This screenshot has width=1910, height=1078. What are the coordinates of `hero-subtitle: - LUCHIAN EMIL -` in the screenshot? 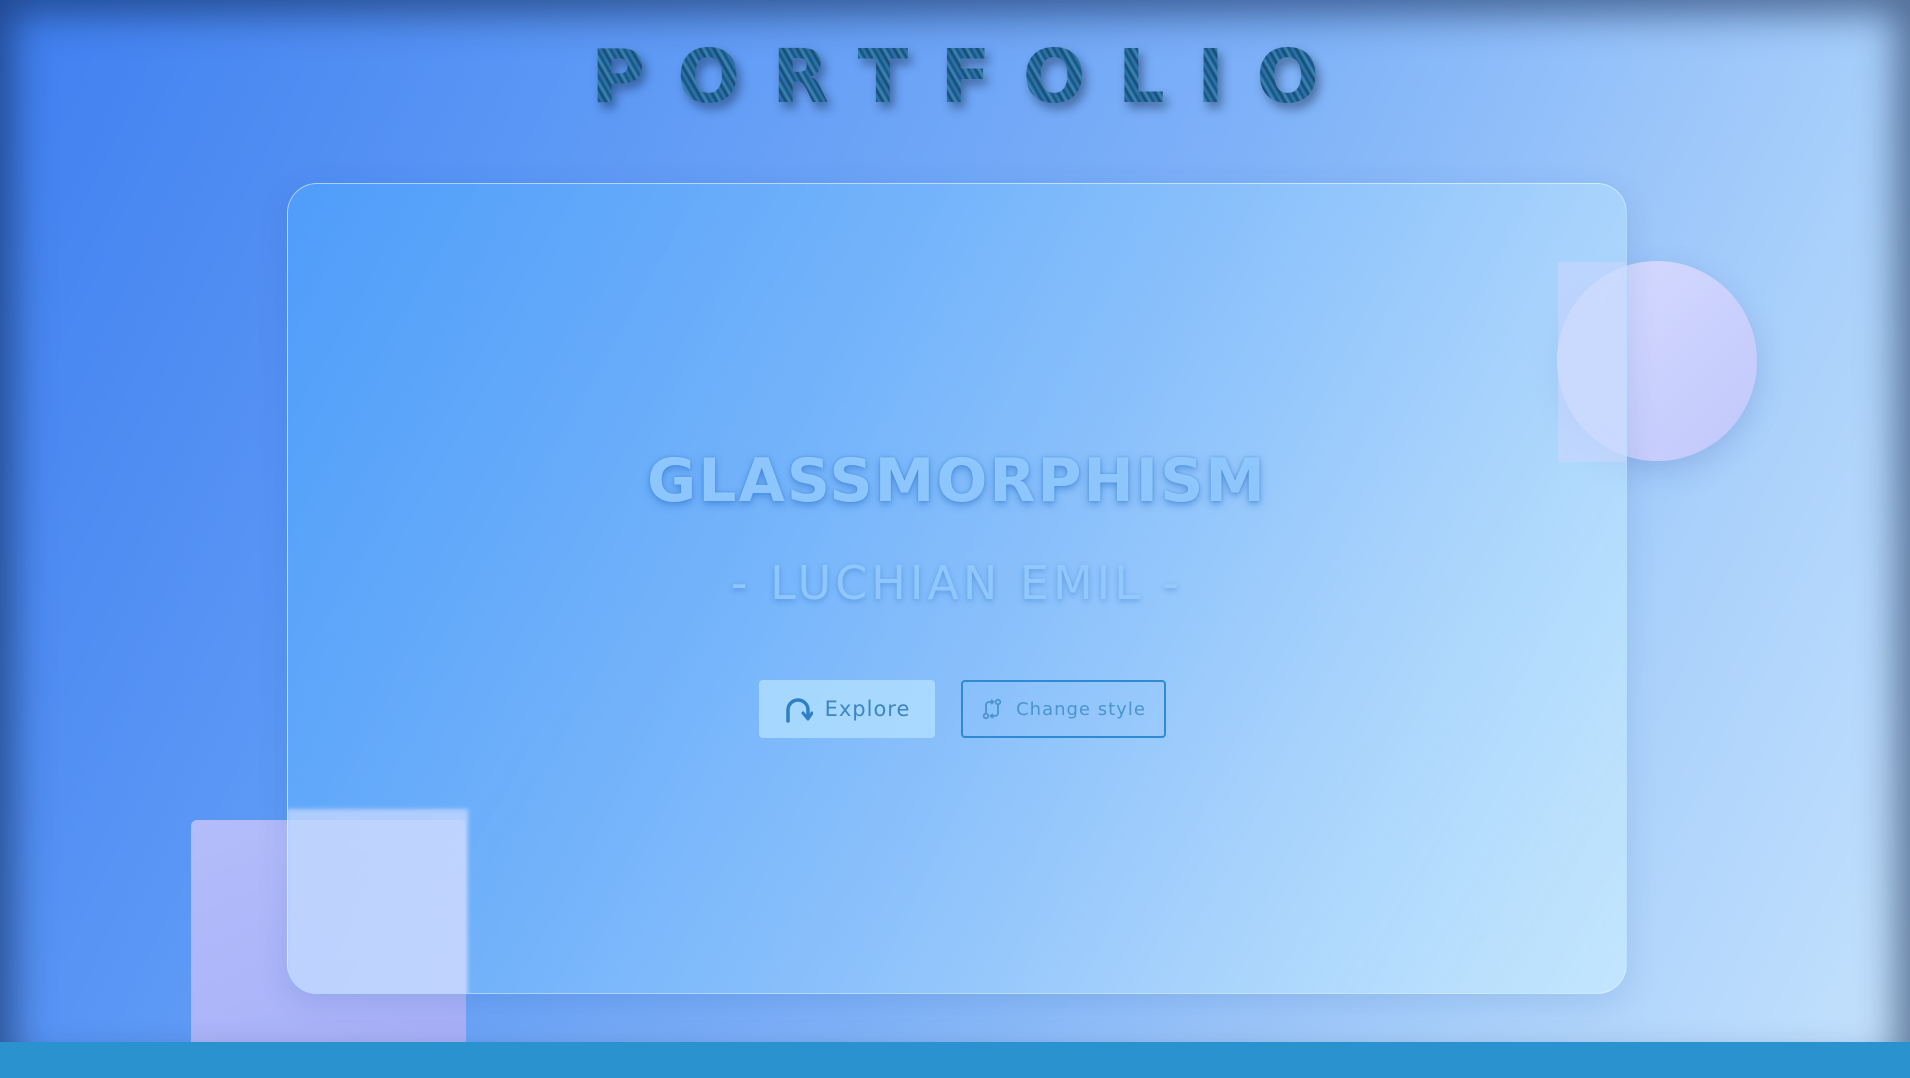 It's located at (957, 583).